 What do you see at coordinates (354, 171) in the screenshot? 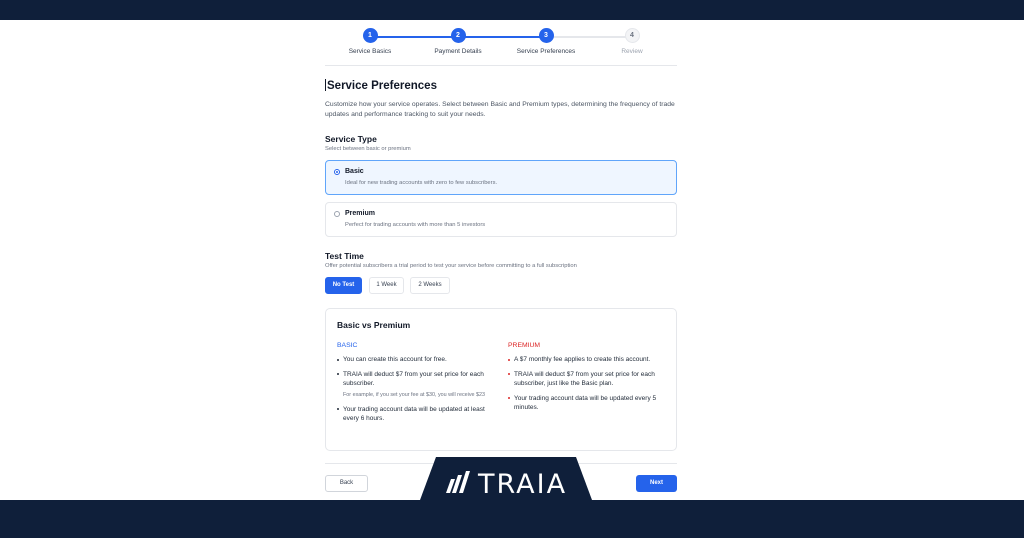
I see `option-title: Basic` at bounding box center [354, 171].